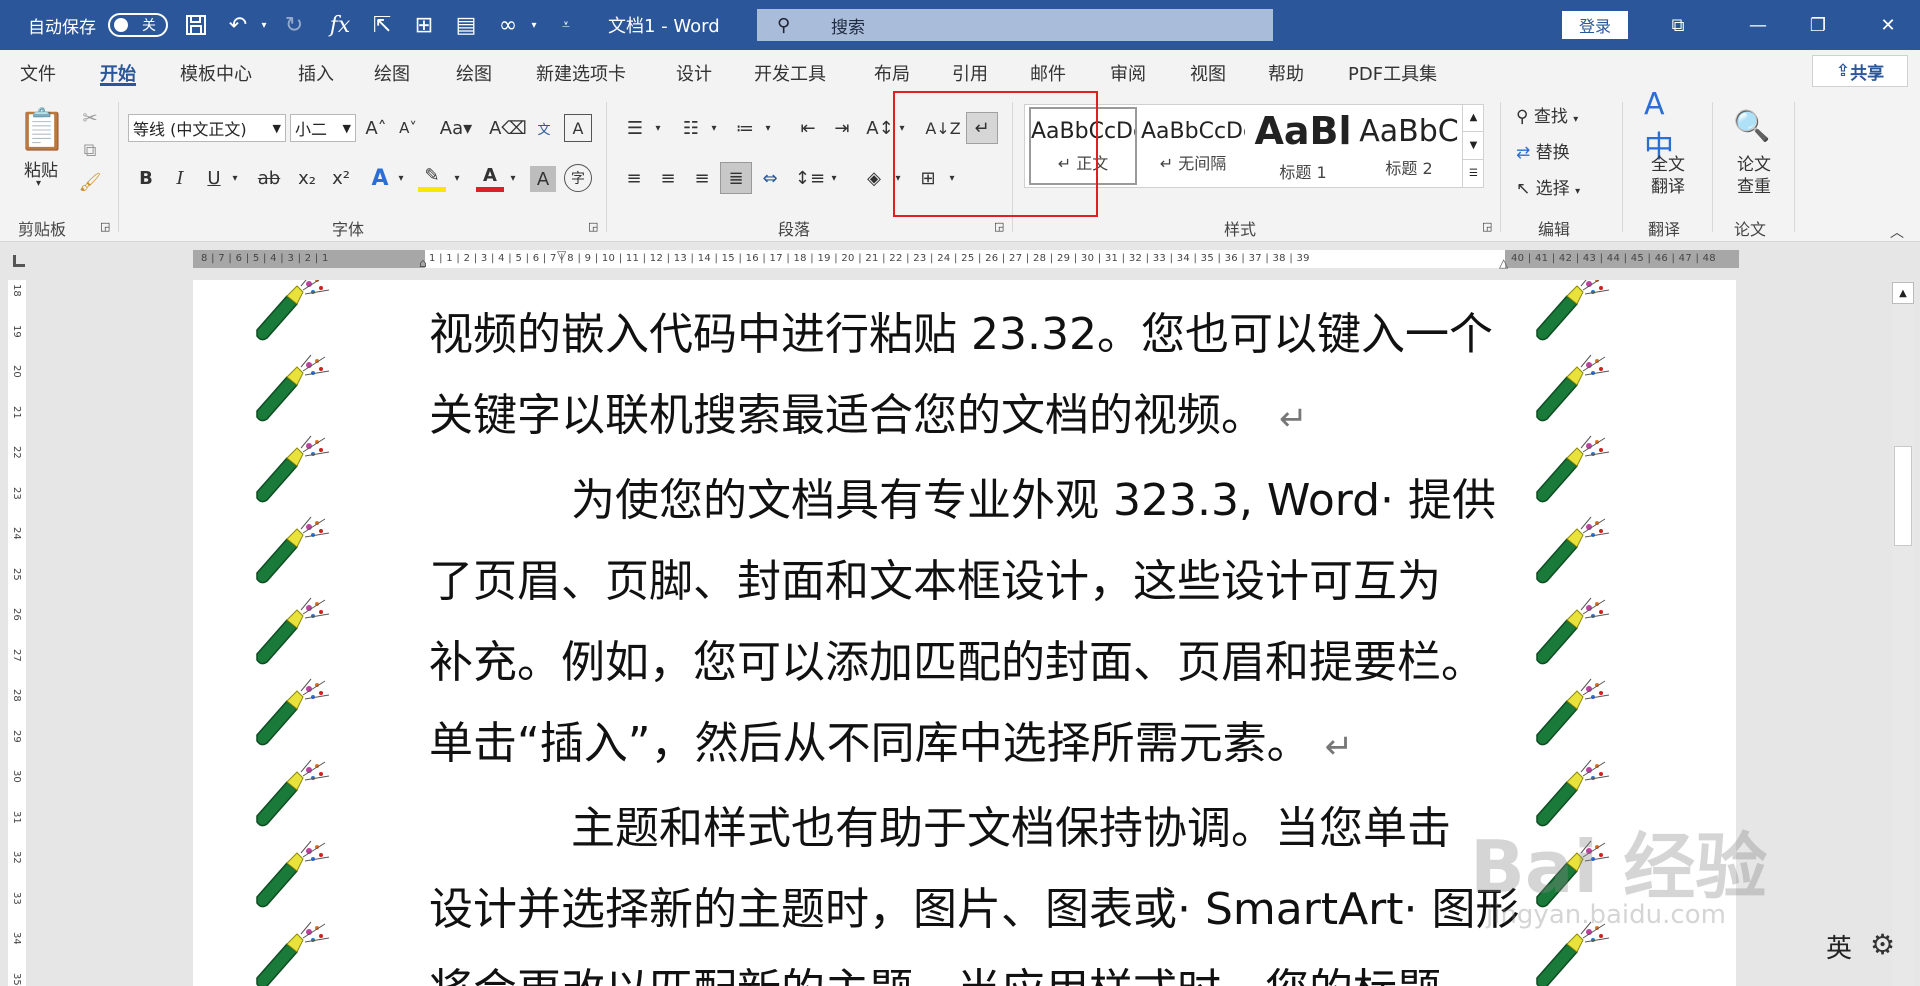 The height and width of the screenshot is (986, 1920). I want to click on tab-8: 开发工具, so click(790, 73).